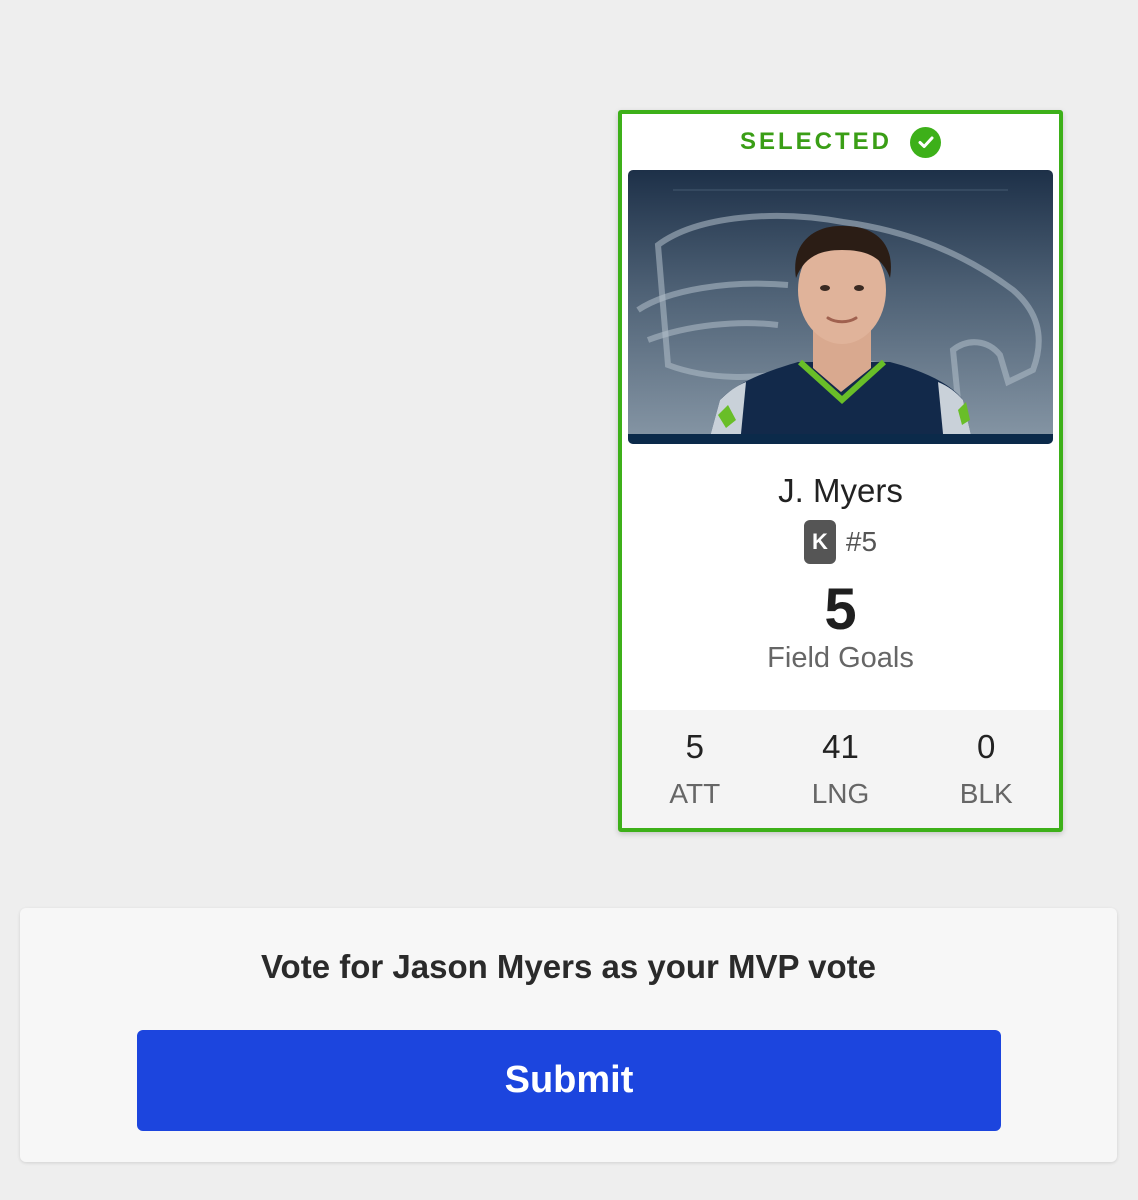  Describe the element at coordinates (986, 793) in the screenshot. I see `stat-label: BLK` at that location.